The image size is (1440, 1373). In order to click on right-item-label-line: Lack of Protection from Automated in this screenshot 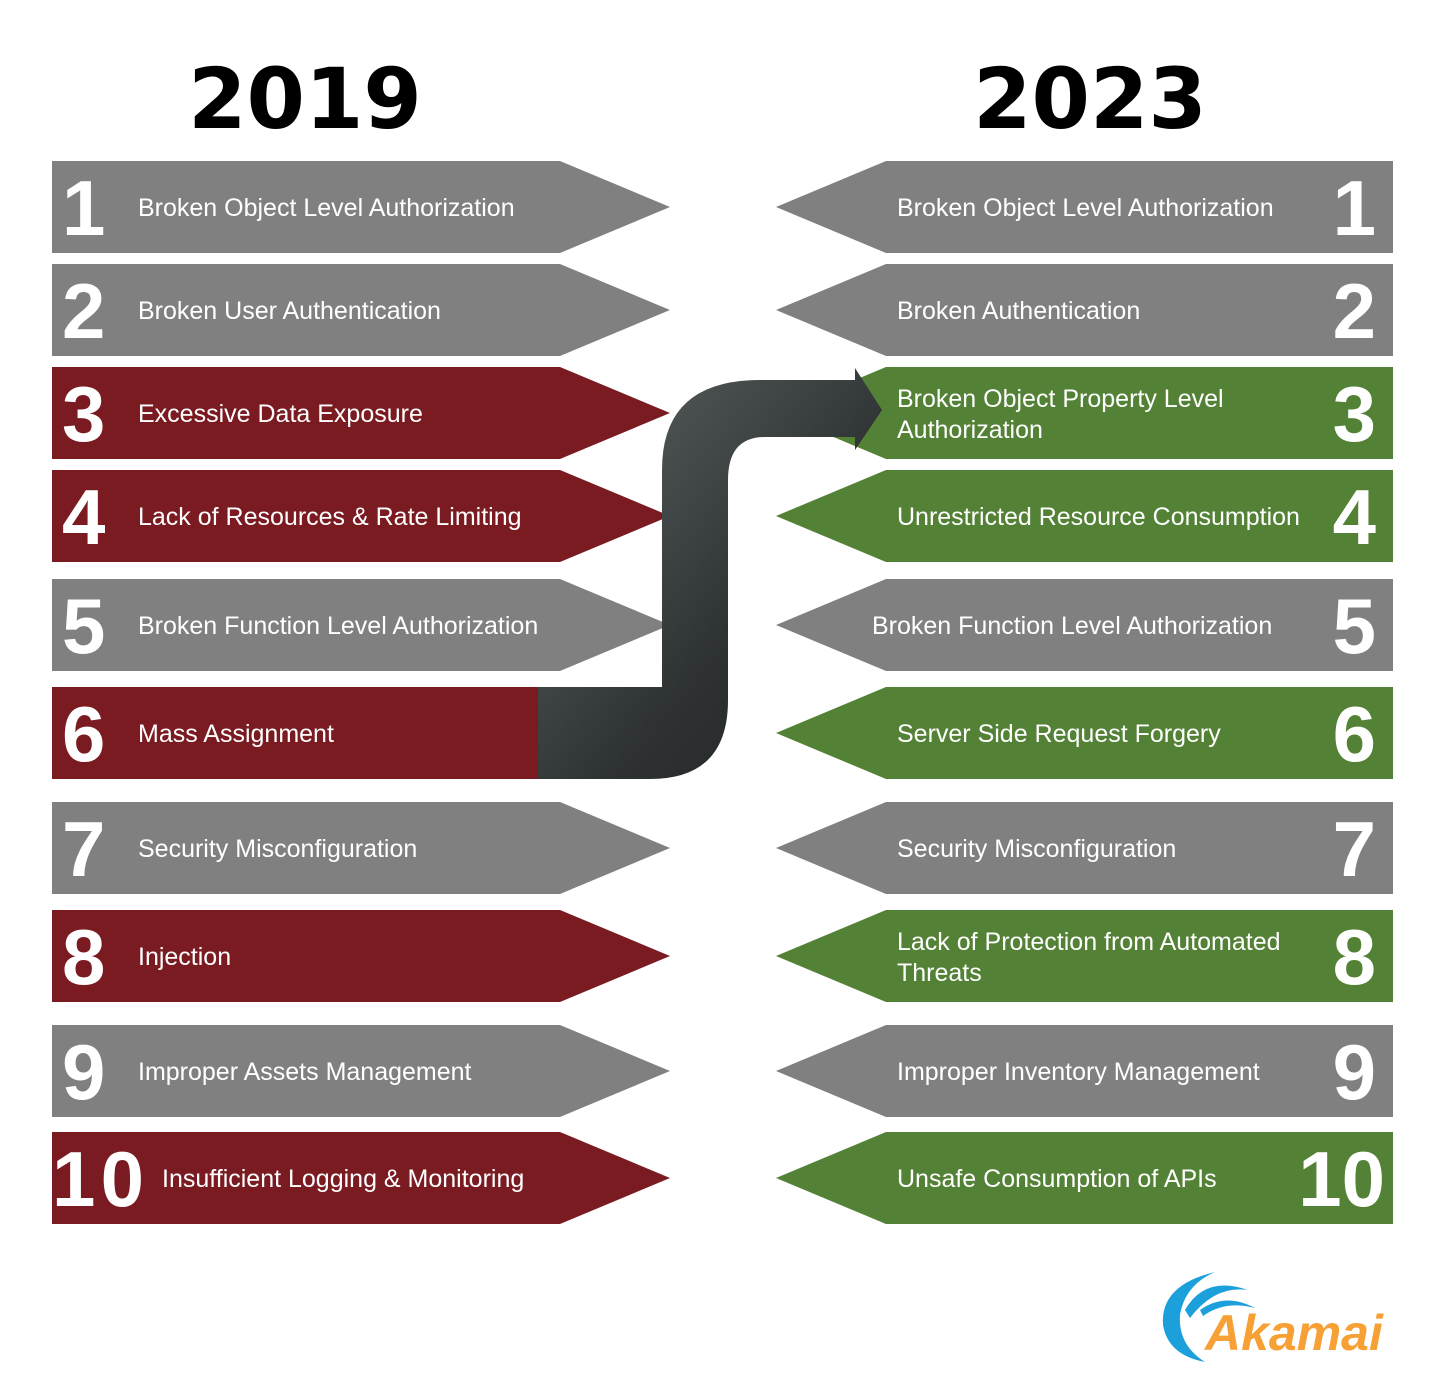, I will do `click(1089, 942)`.